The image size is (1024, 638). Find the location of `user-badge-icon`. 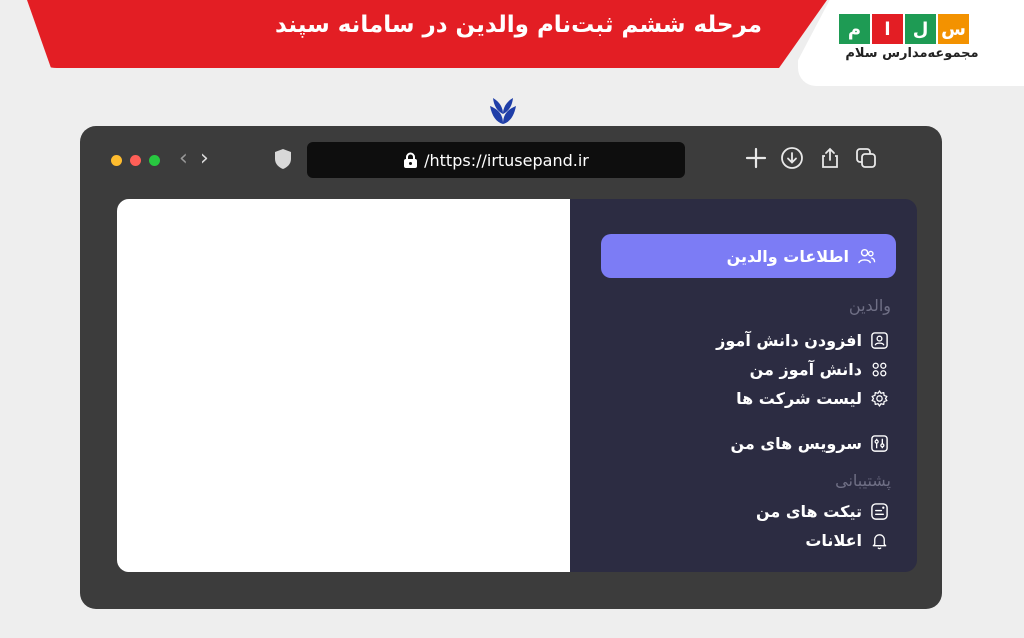

user-badge-icon is located at coordinates (879, 340).